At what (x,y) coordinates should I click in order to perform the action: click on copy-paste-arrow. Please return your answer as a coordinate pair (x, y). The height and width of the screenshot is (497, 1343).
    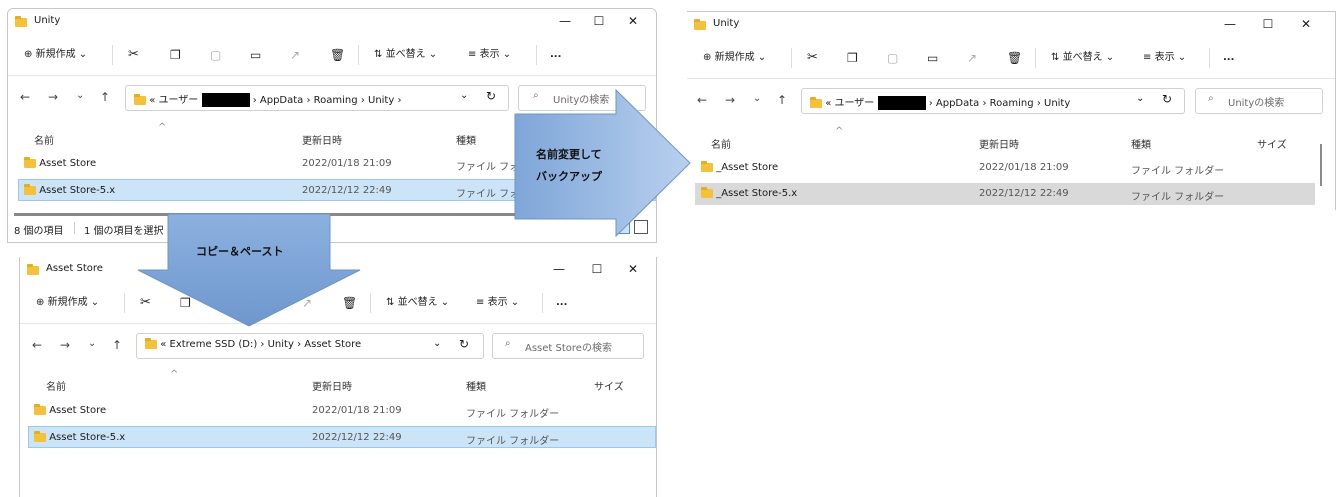
    Looking at the image, I should click on (249, 270).